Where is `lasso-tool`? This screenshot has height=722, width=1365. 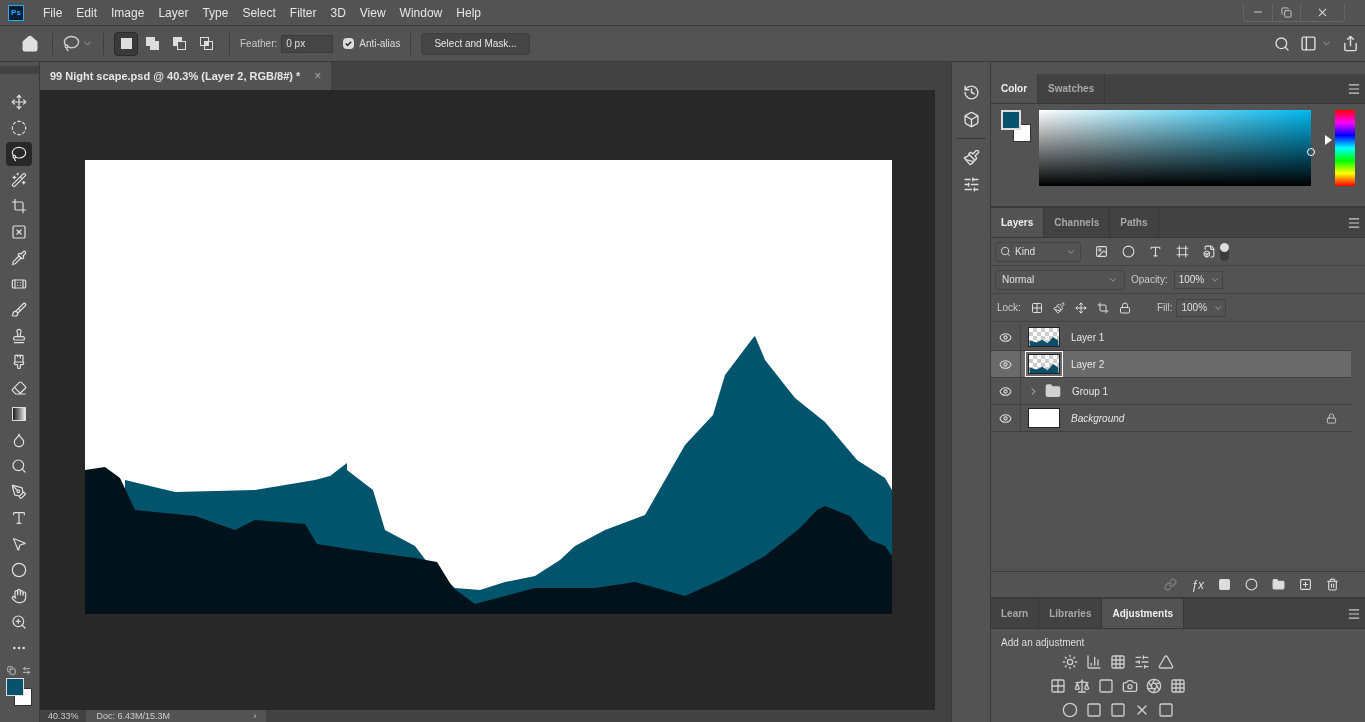 lasso-tool is located at coordinates (19, 154).